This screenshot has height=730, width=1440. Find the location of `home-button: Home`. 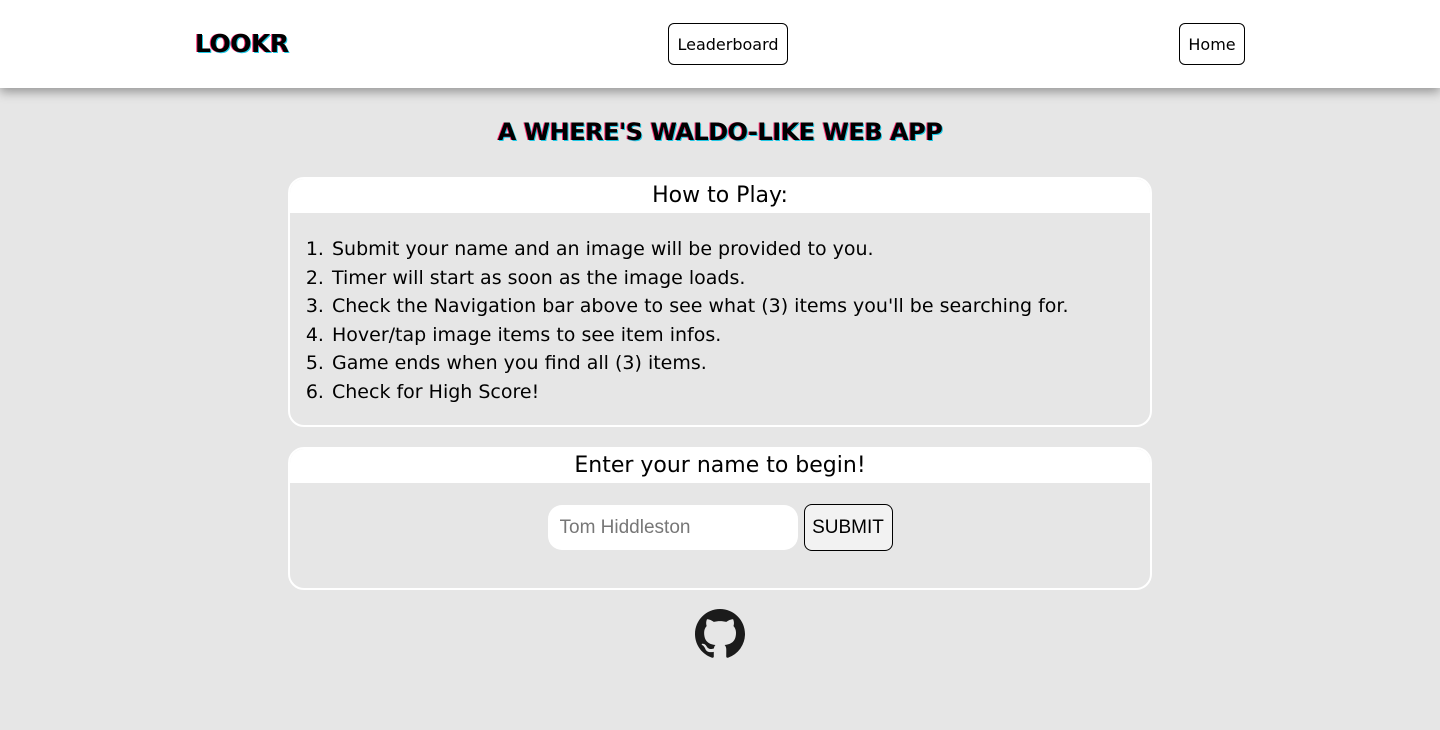

home-button: Home is located at coordinates (1212, 44).